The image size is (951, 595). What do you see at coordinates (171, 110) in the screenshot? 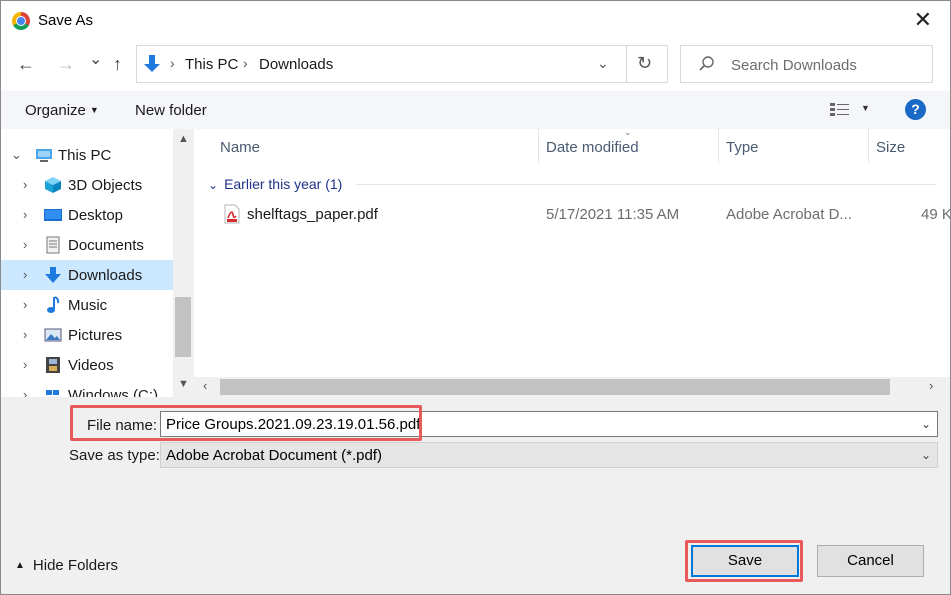
I see `new-folder-button: New folder` at bounding box center [171, 110].